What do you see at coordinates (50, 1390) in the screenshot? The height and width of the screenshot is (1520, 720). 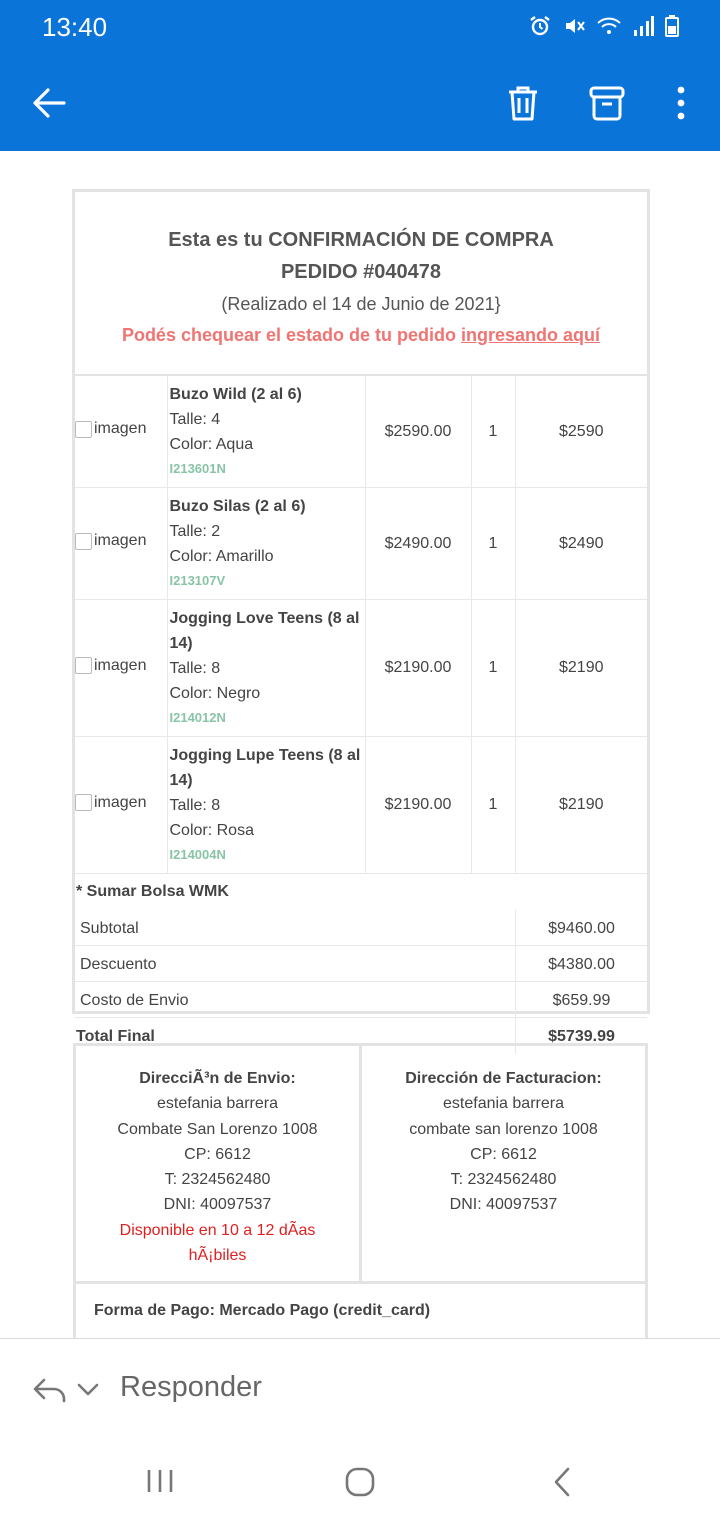 I see `reply-icon` at bounding box center [50, 1390].